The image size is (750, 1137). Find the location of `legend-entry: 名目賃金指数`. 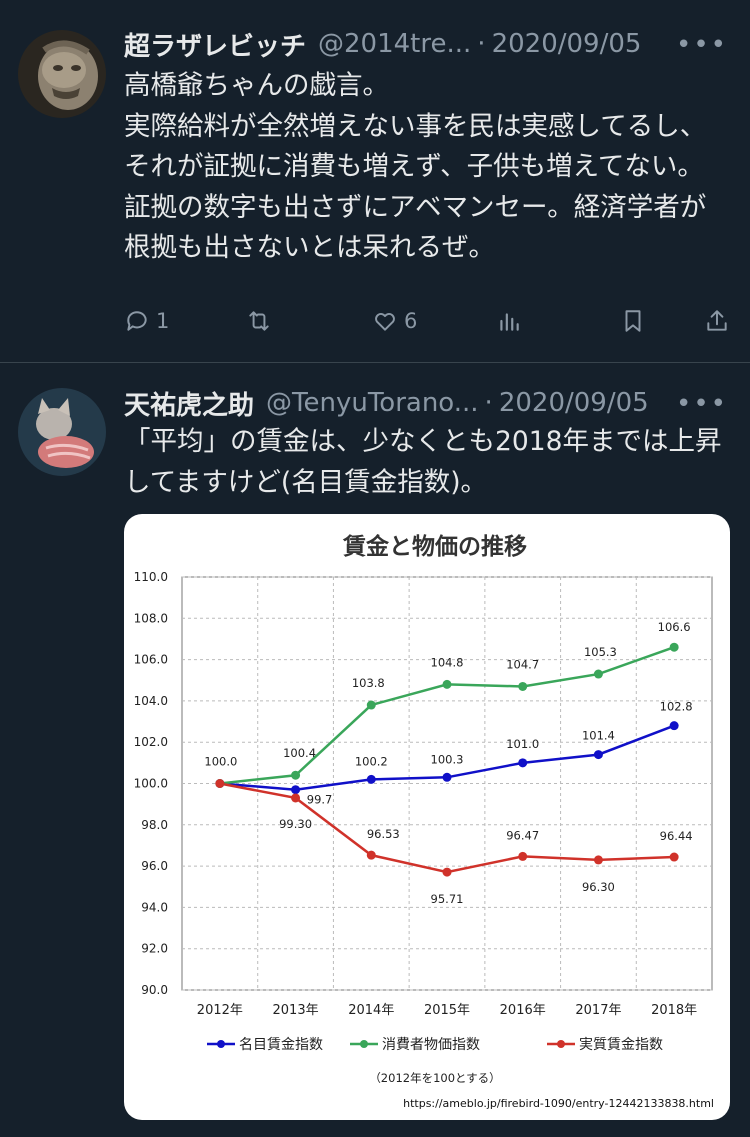

legend-entry: 名目賃金指数 is located at coordinates (281, 1045).